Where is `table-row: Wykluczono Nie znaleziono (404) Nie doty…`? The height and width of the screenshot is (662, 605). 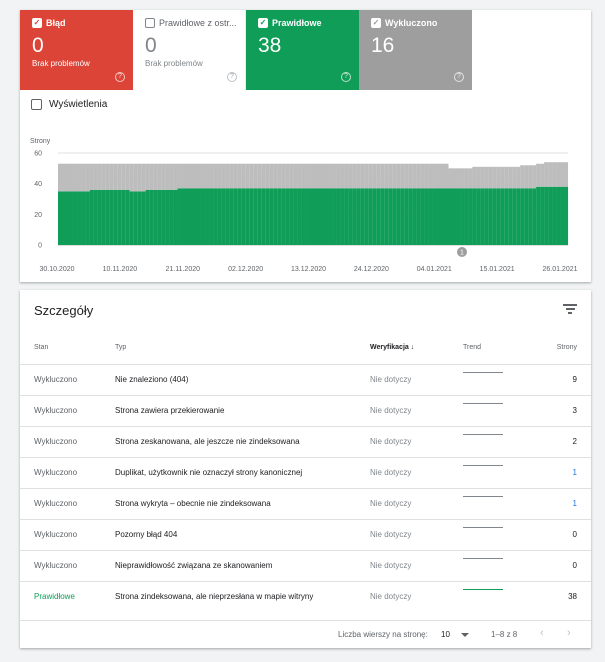
table-row: Wykluczono Nie znaleziono (404) Nie doty… is located at coordinates (305, 379).